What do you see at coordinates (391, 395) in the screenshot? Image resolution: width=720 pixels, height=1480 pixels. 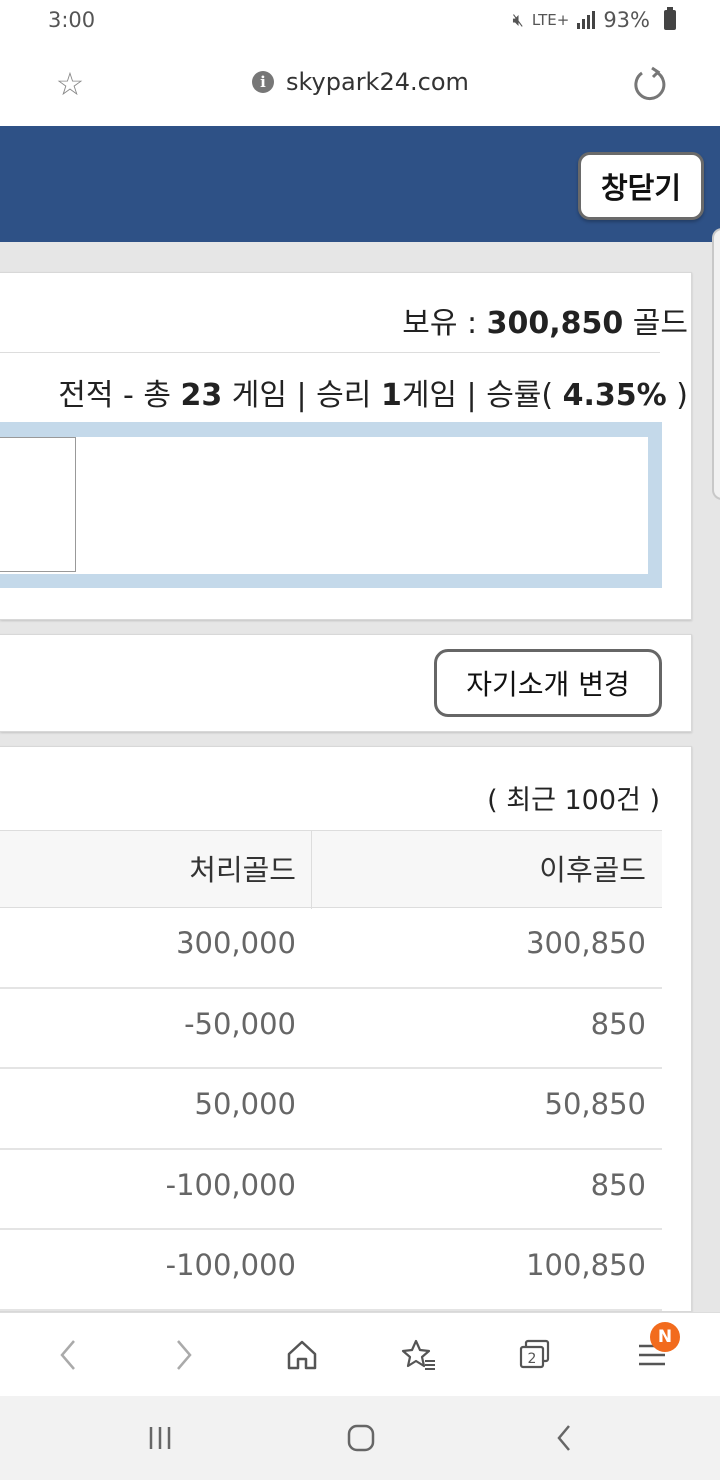 I see `wins: 1` at bounding box center [391, 395].